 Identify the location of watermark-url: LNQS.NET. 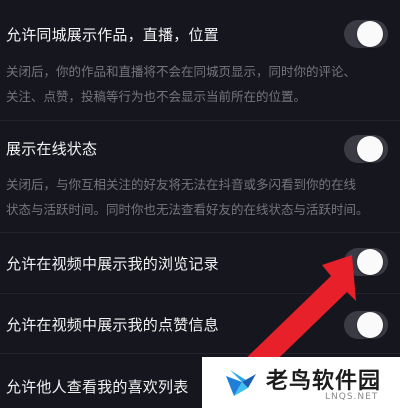
(352, 397).